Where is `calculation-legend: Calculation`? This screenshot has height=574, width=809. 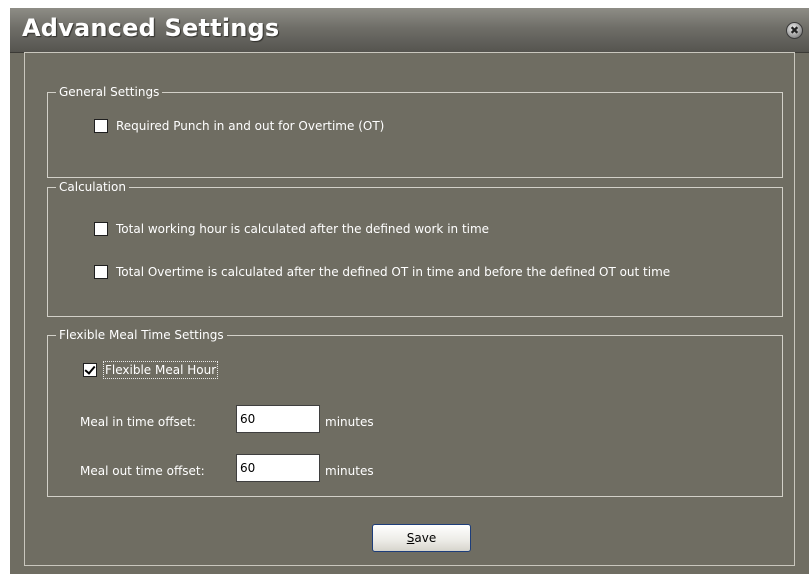
calculation-legend: Calculation is located at coordinates (92, 187).